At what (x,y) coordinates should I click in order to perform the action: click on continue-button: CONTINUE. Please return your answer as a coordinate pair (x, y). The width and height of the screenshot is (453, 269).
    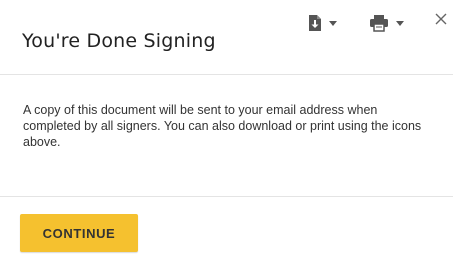
    Looking at the image, I should click on (79, 233).